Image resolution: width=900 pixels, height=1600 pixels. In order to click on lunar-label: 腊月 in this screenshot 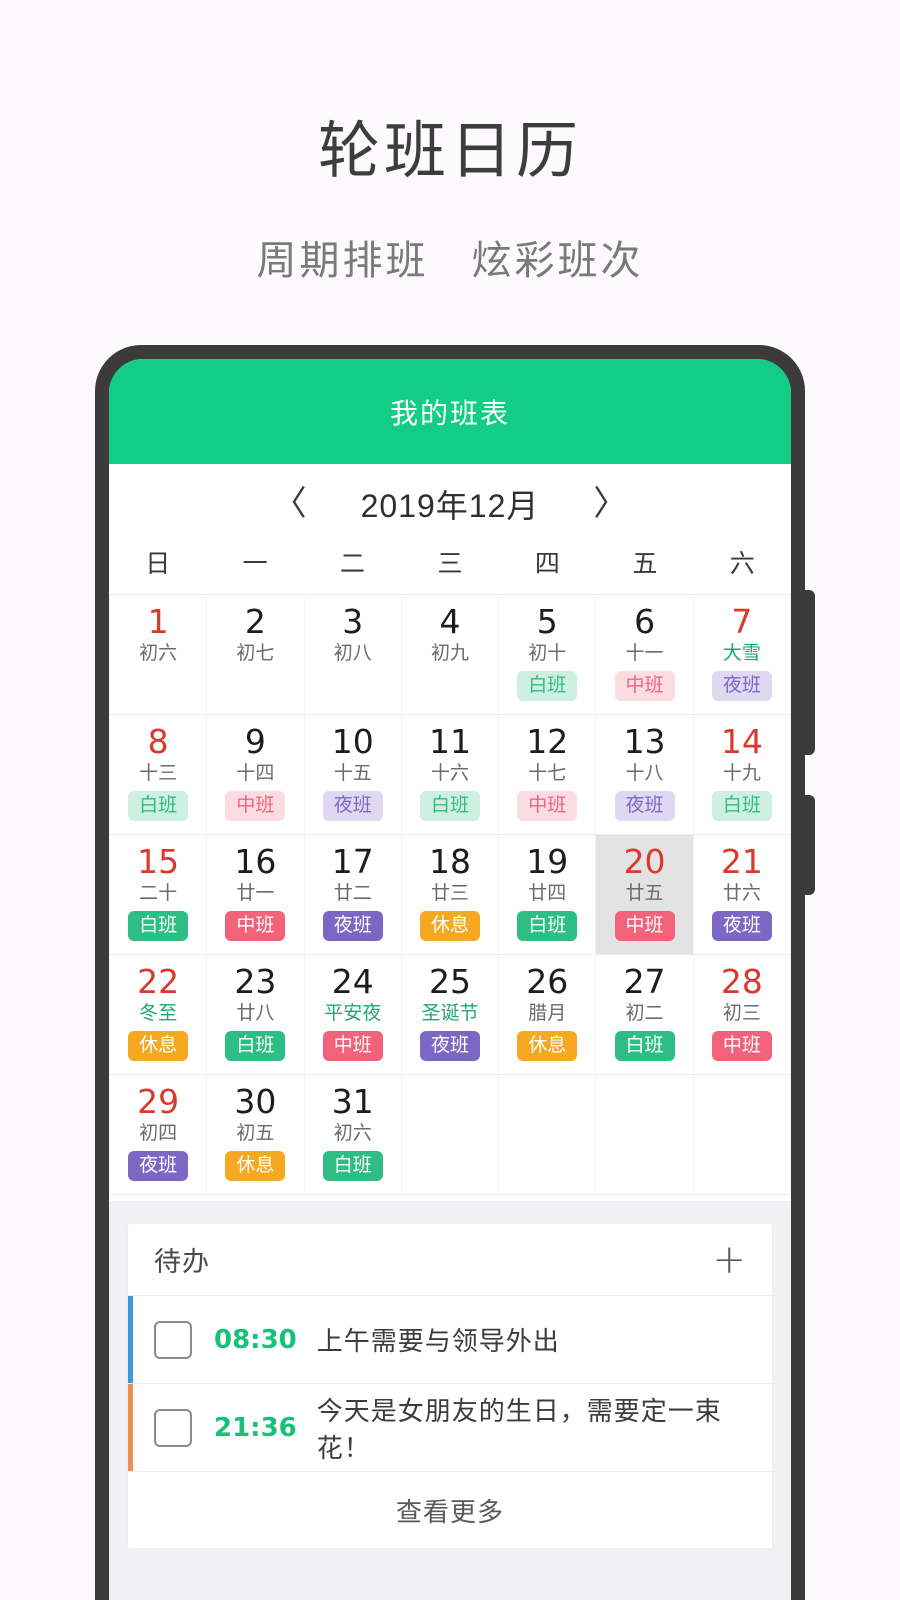, I will do `click(547, 1013)`.